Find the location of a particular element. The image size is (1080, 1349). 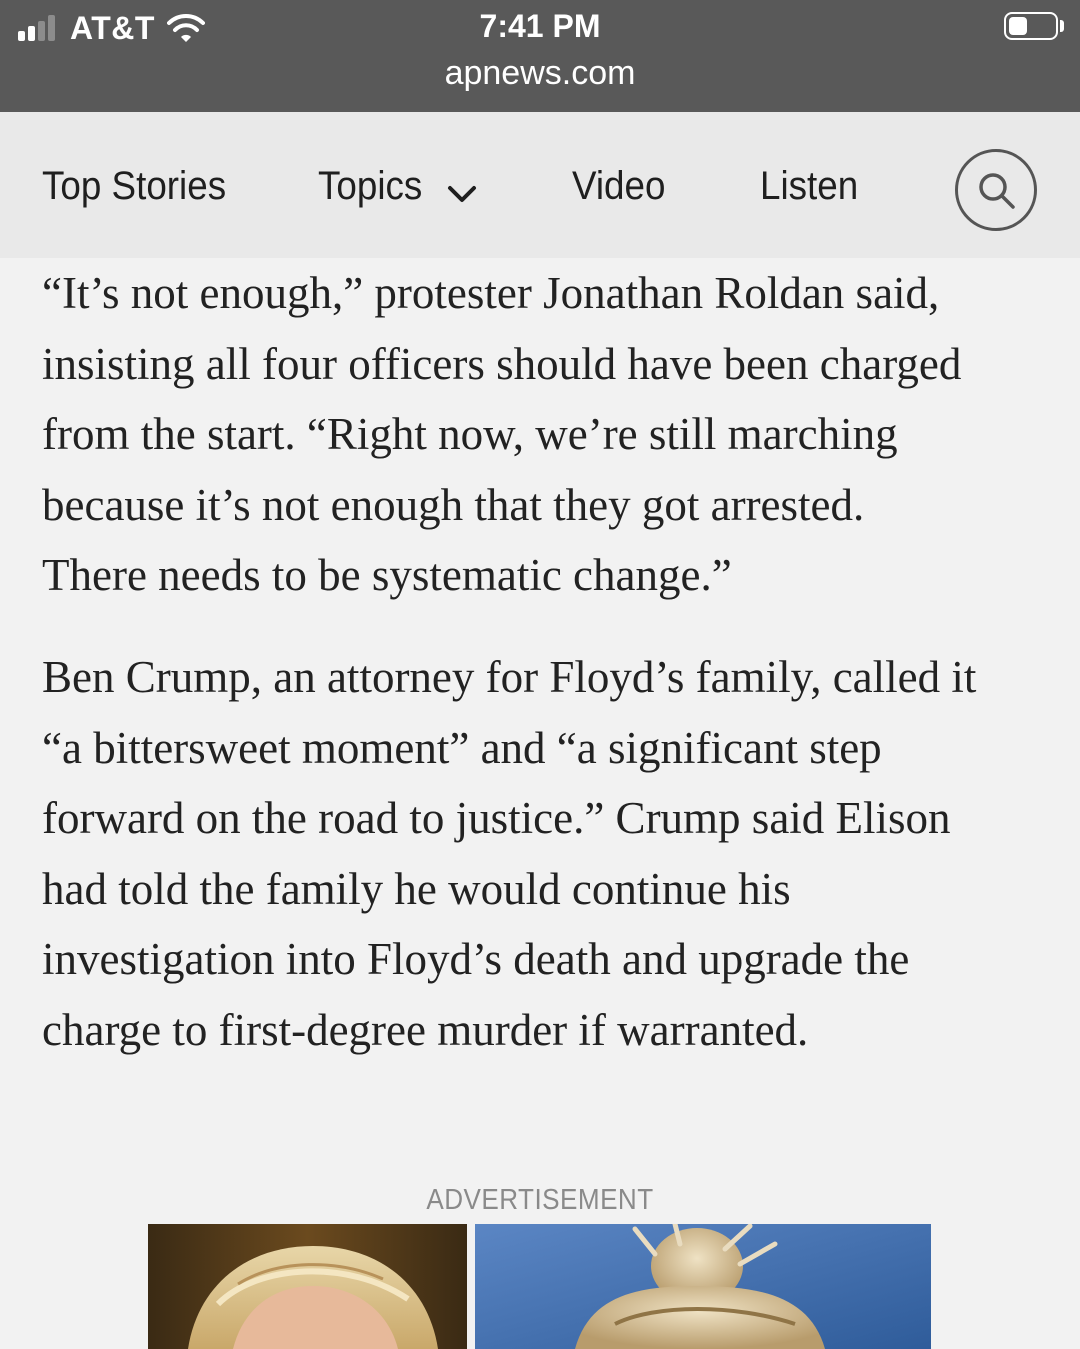

battery-icon is located at coordinates (1031, 26).